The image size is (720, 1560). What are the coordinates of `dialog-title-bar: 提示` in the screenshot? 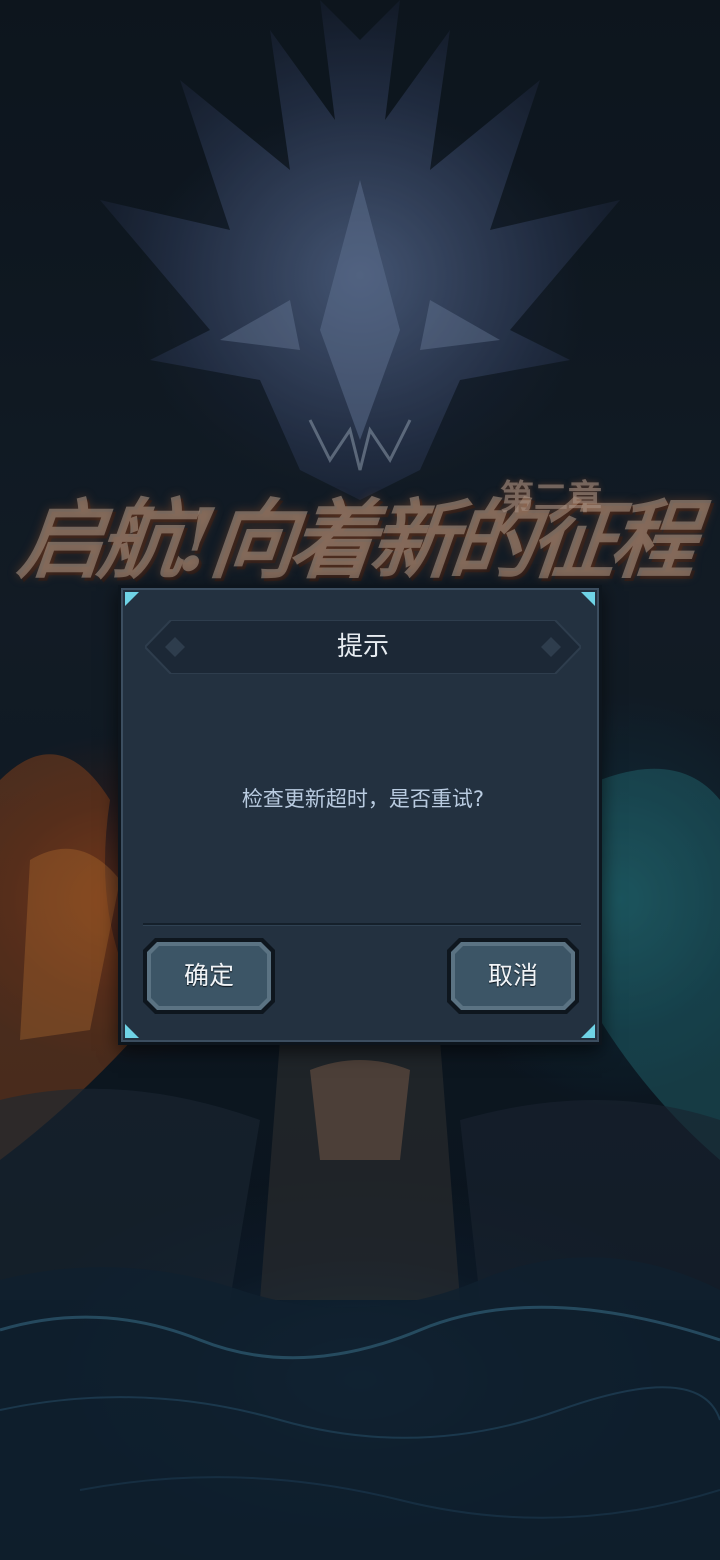 It's located at (363, 647).